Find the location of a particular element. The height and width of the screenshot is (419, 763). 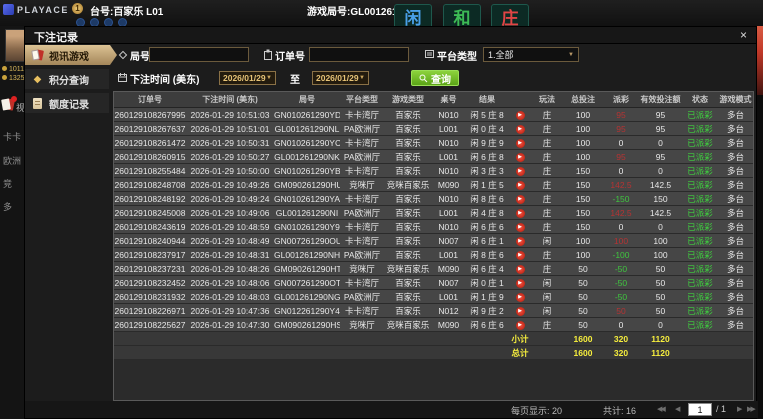

payout-cell: -50 is located at coordinates (621, 282).